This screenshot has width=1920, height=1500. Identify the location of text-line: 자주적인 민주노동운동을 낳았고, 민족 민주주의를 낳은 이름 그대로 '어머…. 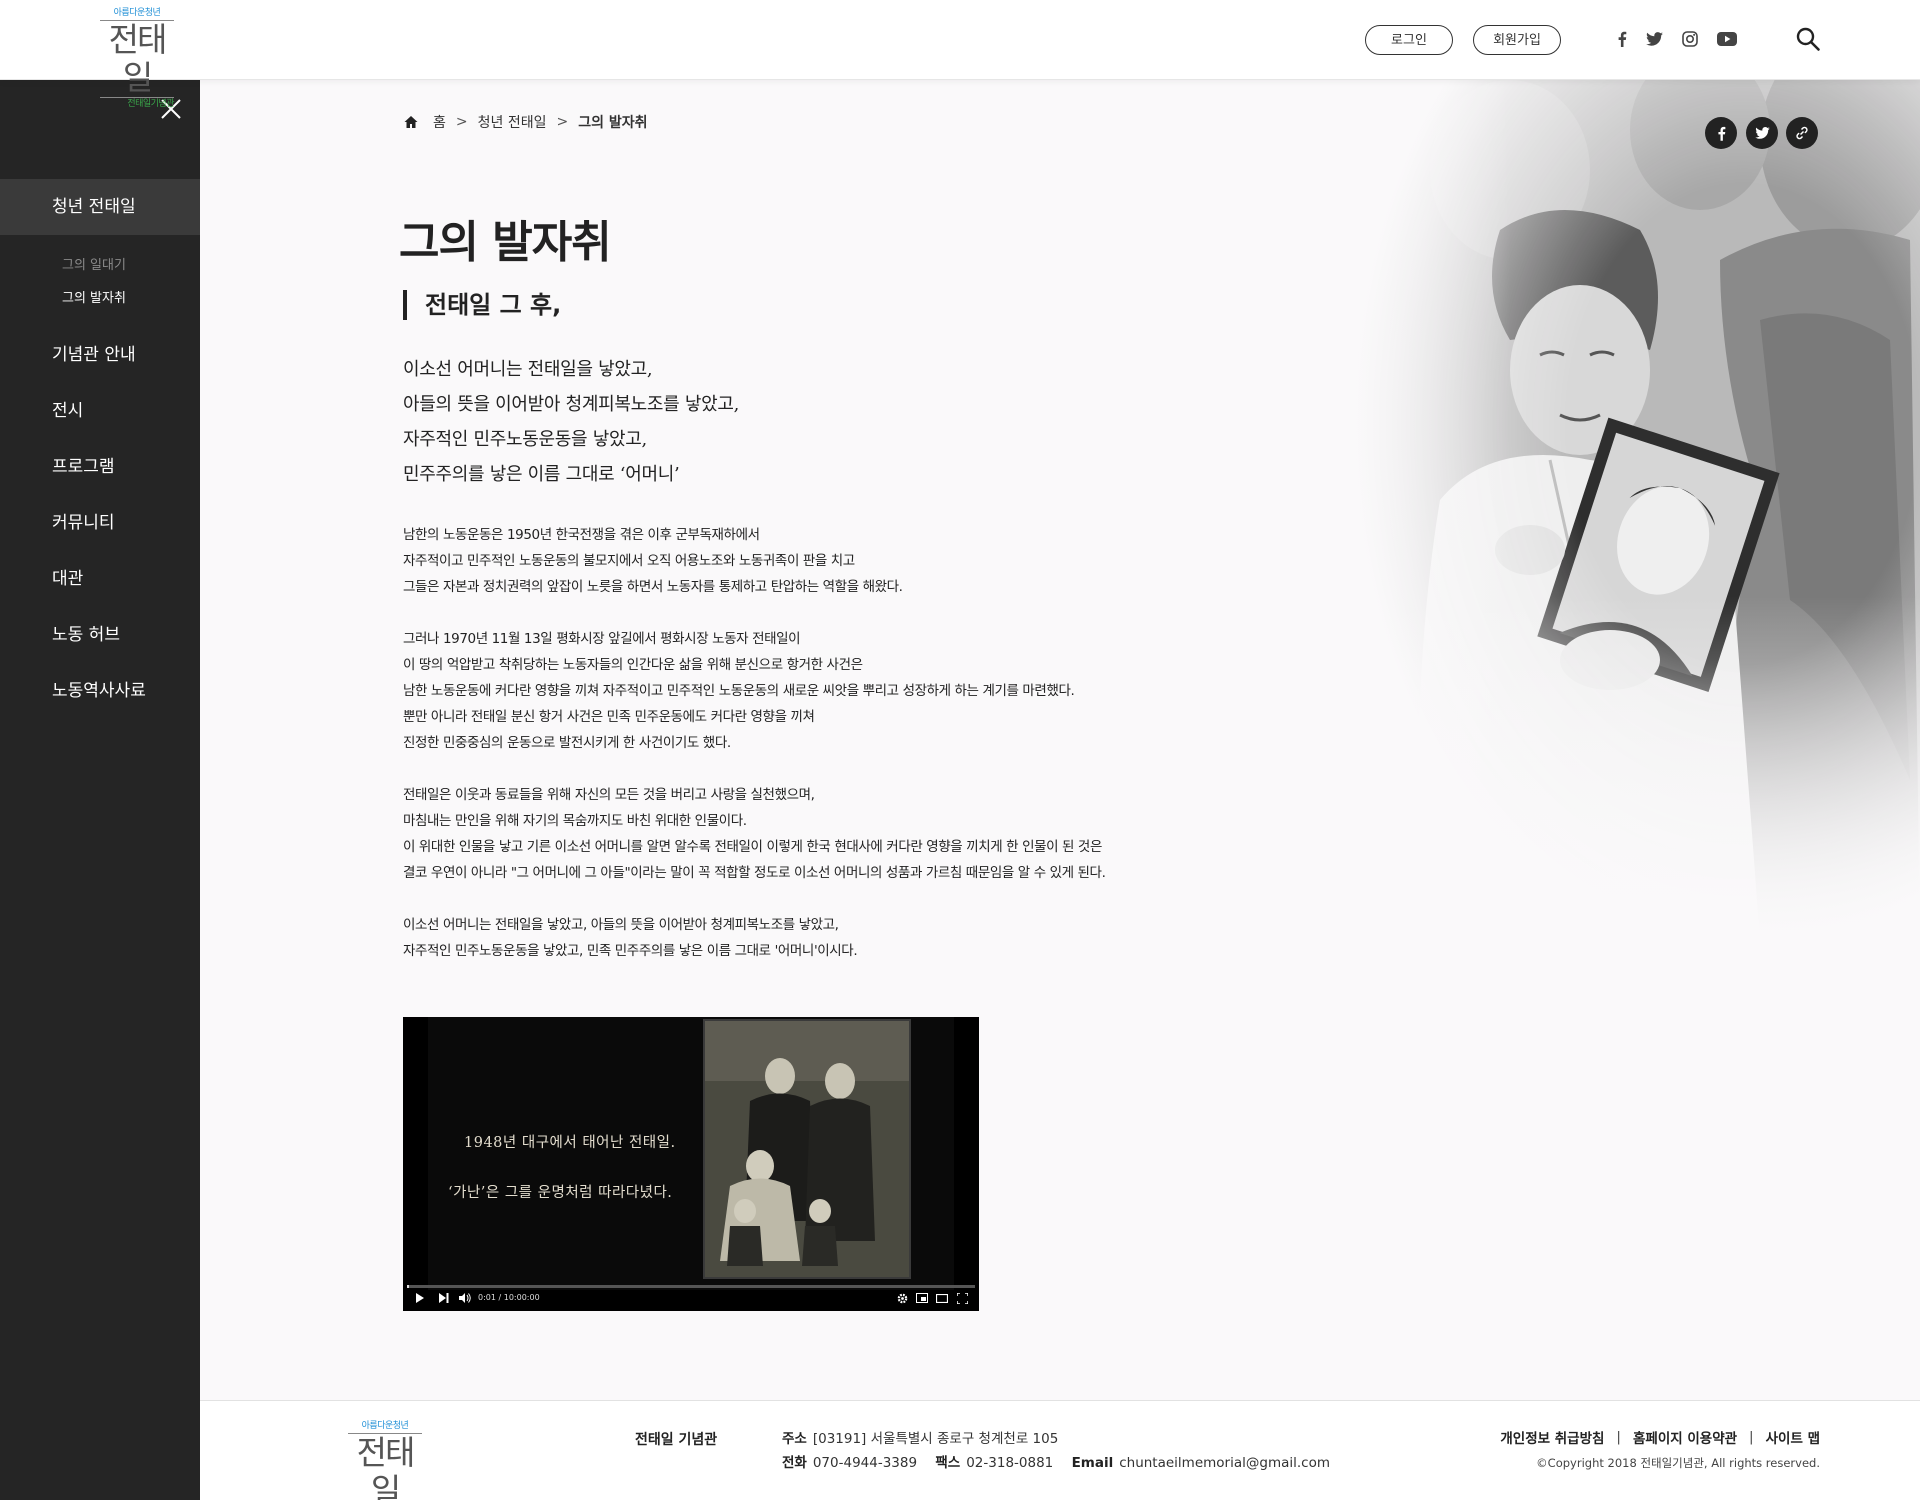
(630, 951).